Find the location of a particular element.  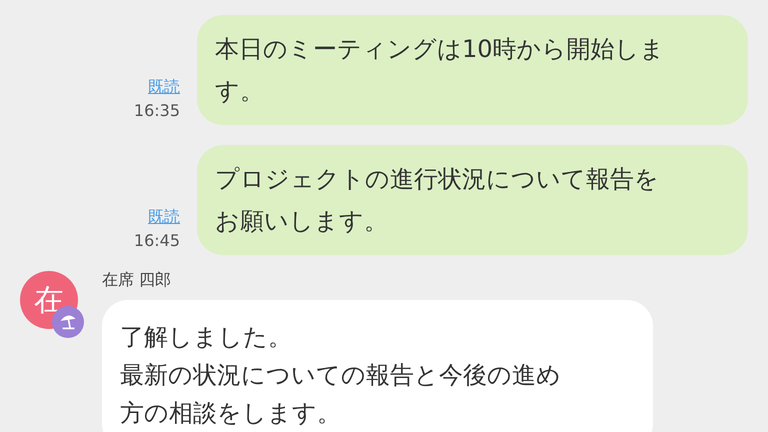

message-text: 最新の状況についての報告と今後の進め方の相談をします。 is located at coordinates (341, 394).